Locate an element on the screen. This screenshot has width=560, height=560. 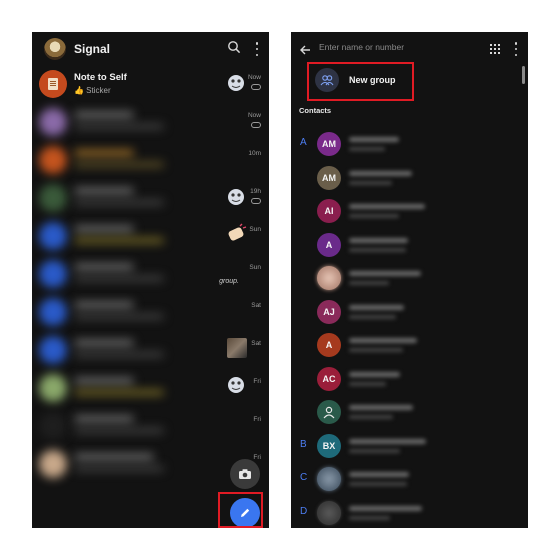
contact-avatar: AI is located at coordinates (329, 211).